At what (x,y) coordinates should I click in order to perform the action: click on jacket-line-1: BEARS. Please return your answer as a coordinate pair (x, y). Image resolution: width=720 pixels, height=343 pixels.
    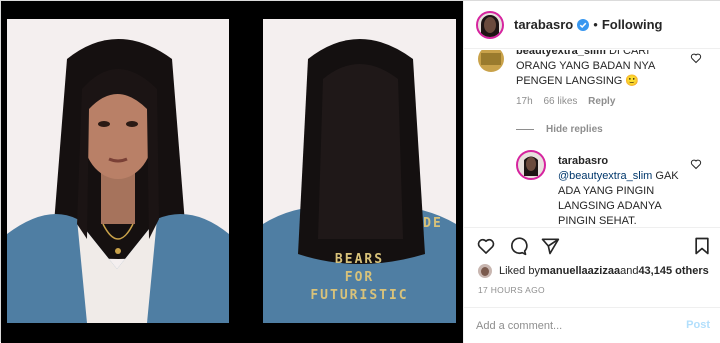
    Looking at the image, I should click on (359, 259).